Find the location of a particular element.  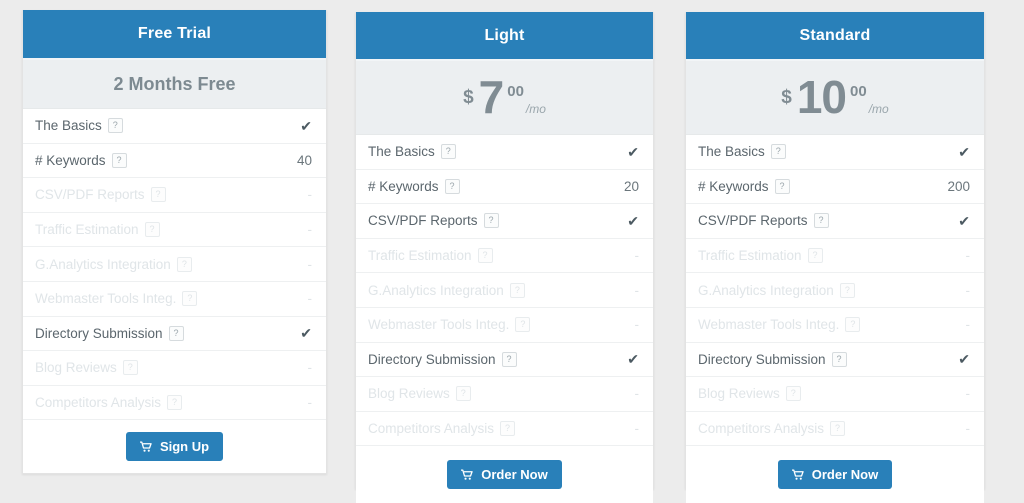

feature-value: 200 is located at coordinates (958, 186).